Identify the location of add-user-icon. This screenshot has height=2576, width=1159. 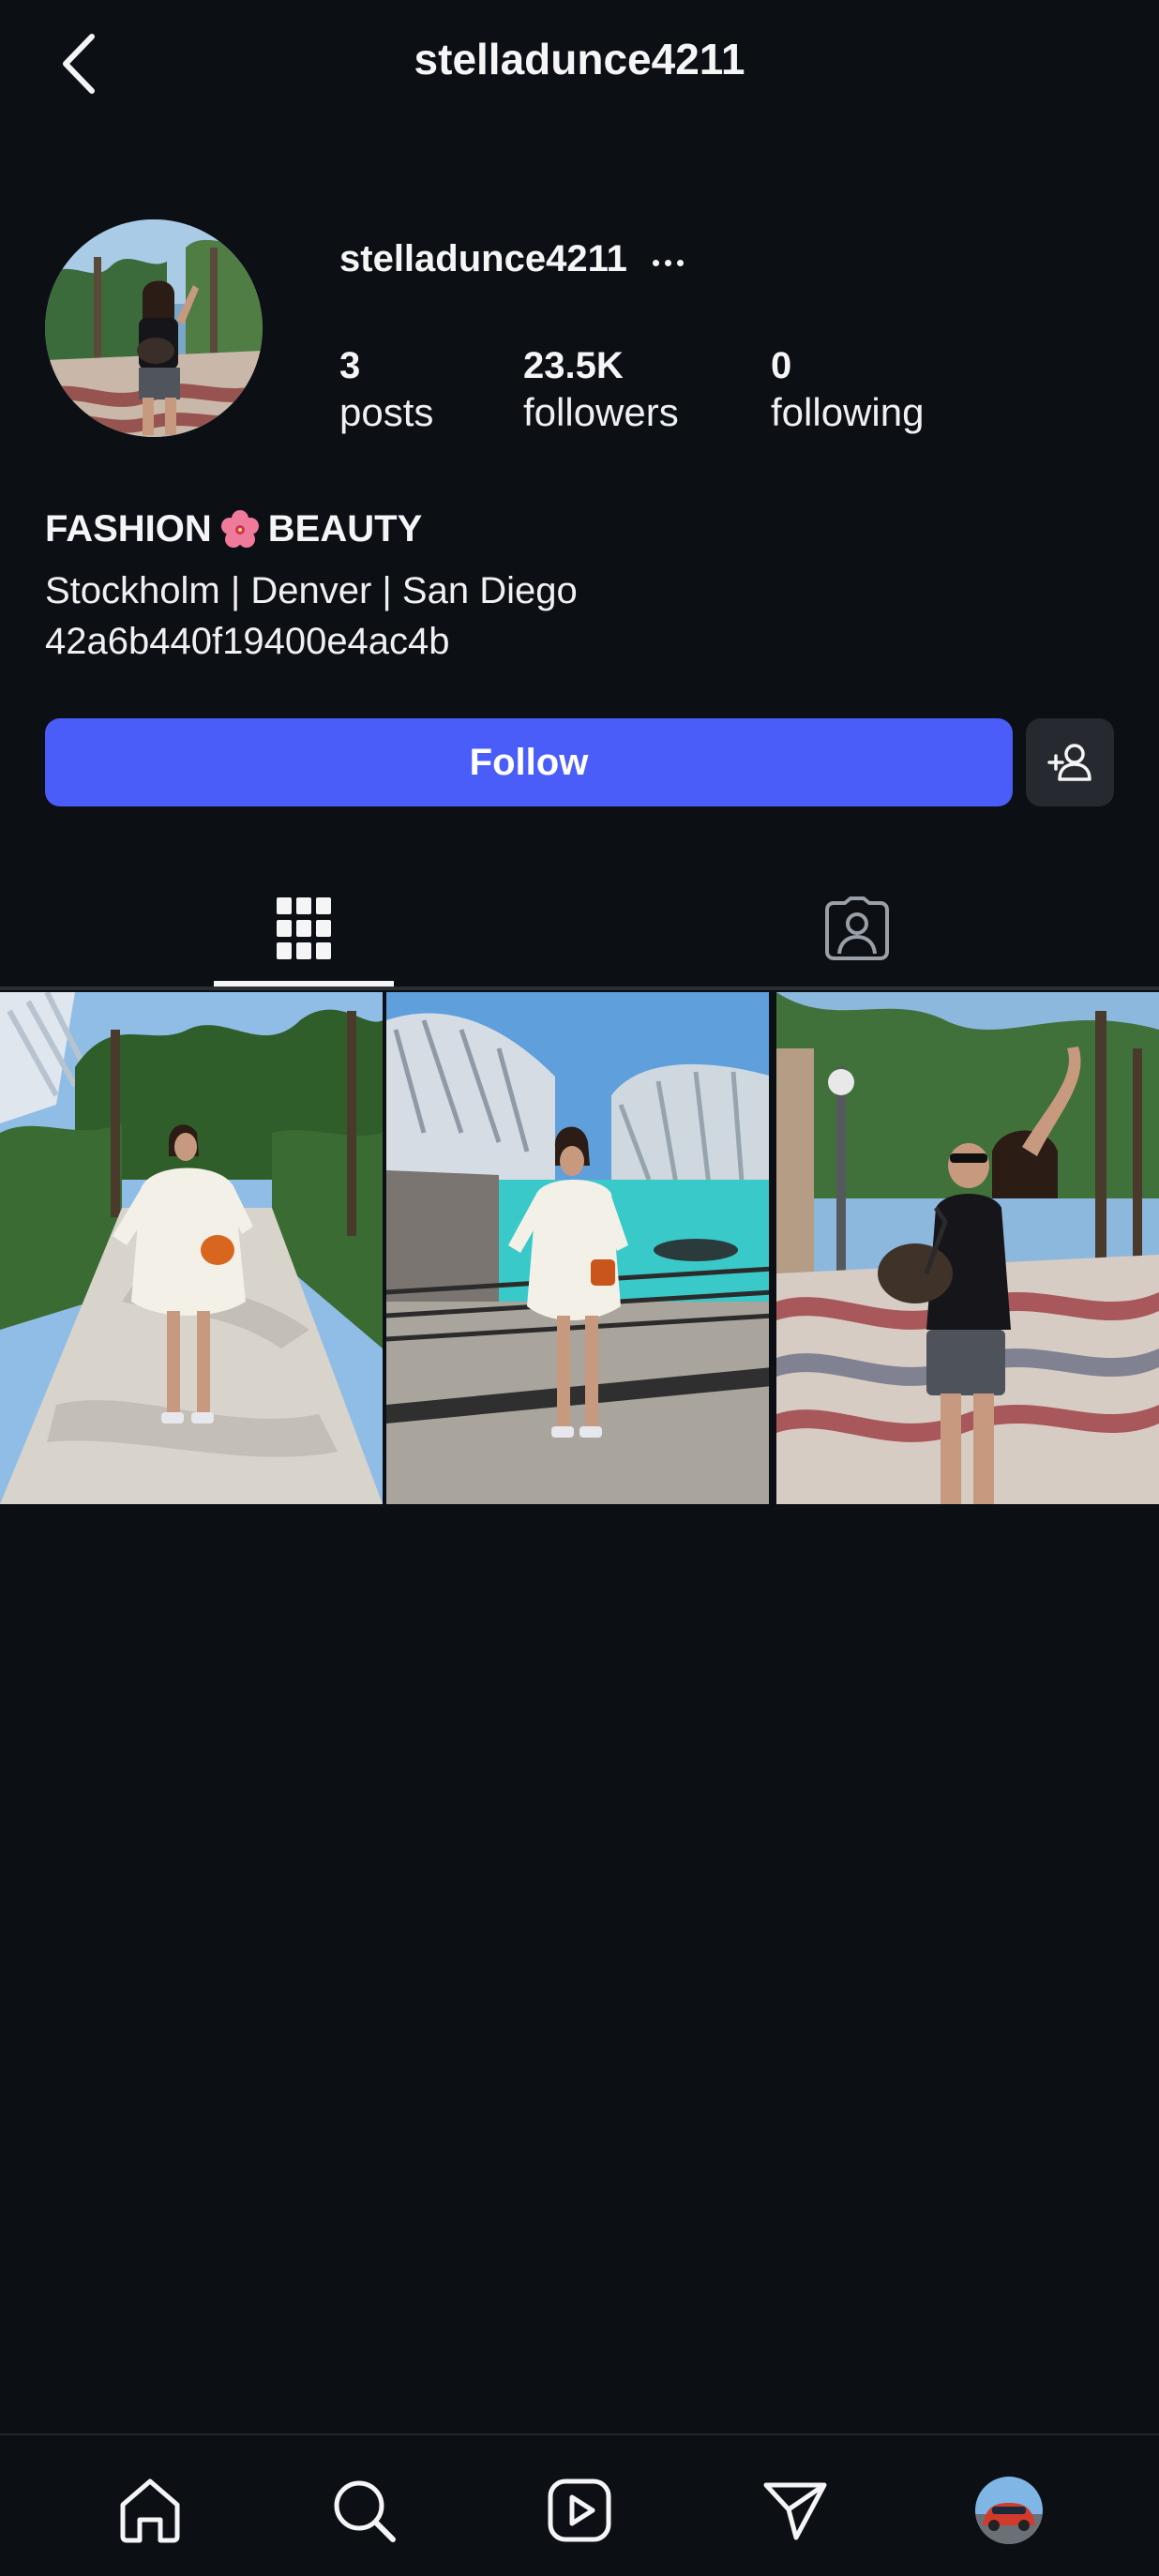
(1069, 762).